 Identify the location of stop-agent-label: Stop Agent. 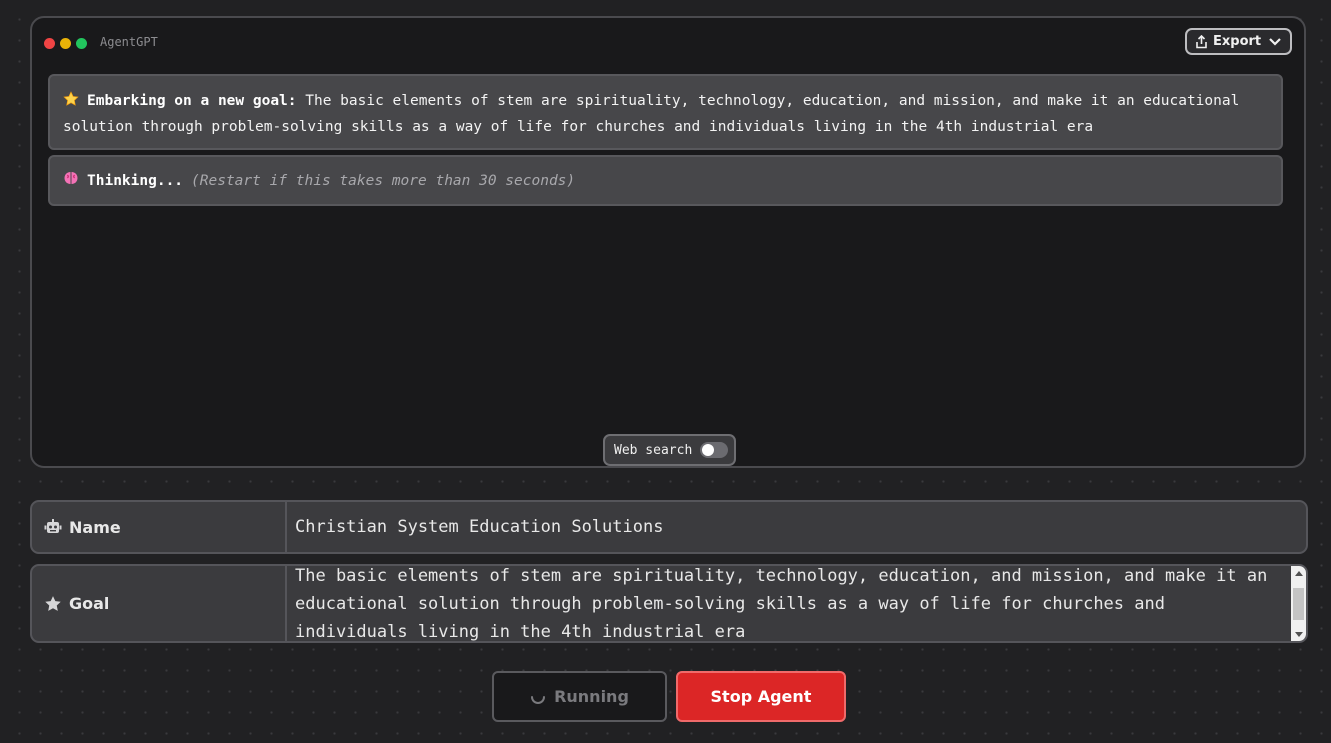
(761, 696).